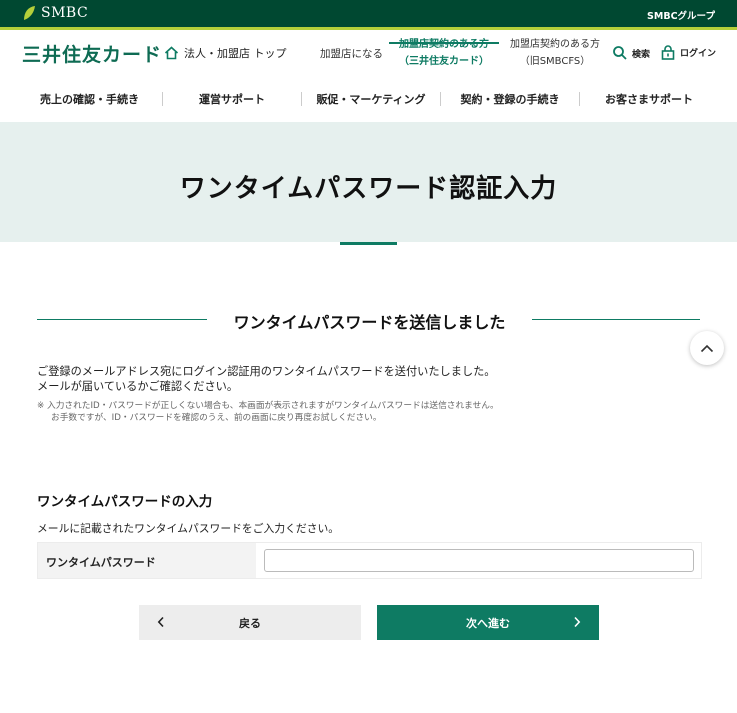 The image size is (737, 713). Describe the element at coordinates (369, 322) in the screenshot. I see `section-title: ワンタイムパスワードを送信しました` at that location.